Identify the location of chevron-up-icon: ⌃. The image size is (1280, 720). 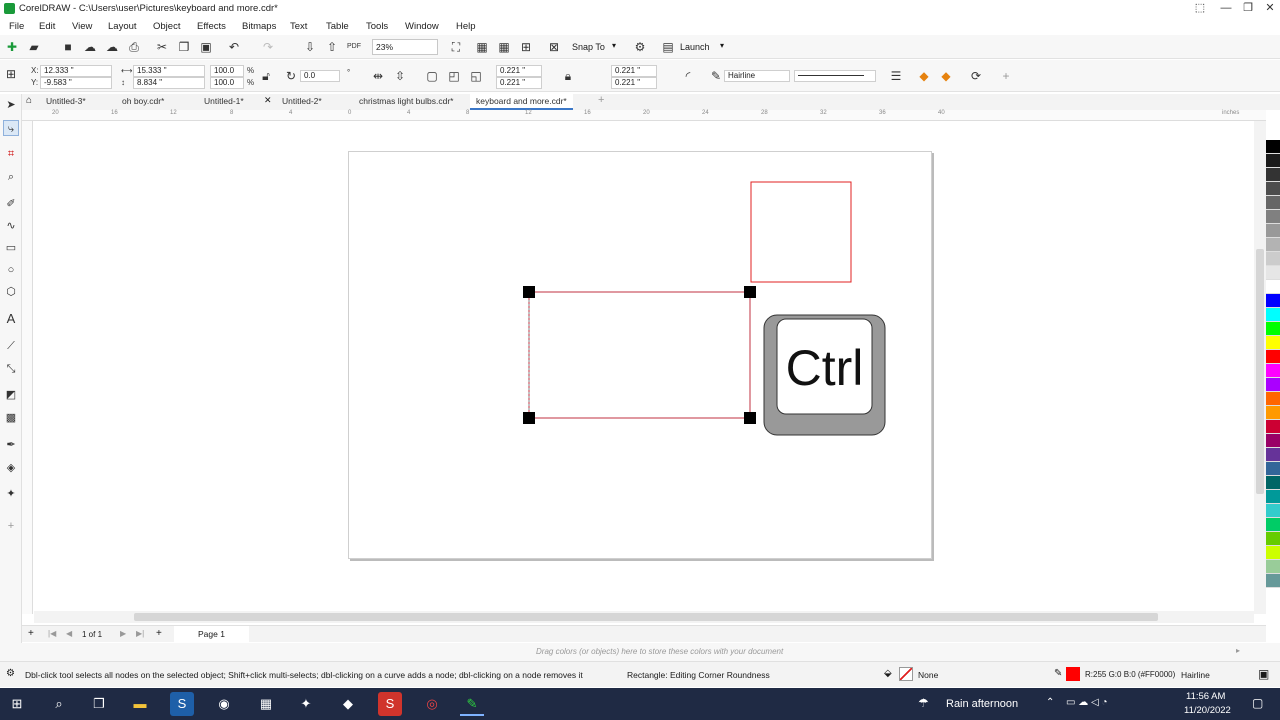
(1050, 702).